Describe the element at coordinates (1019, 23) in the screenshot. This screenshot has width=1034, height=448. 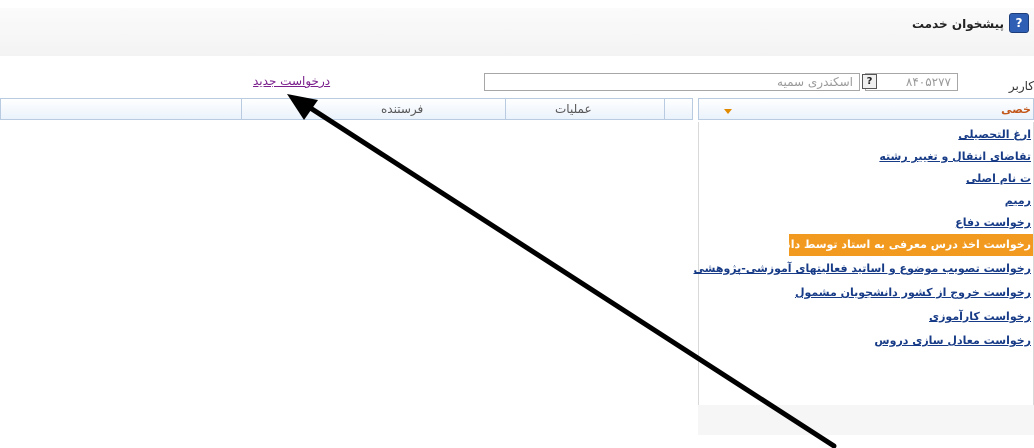
I see `help-icon: ?` at that location.